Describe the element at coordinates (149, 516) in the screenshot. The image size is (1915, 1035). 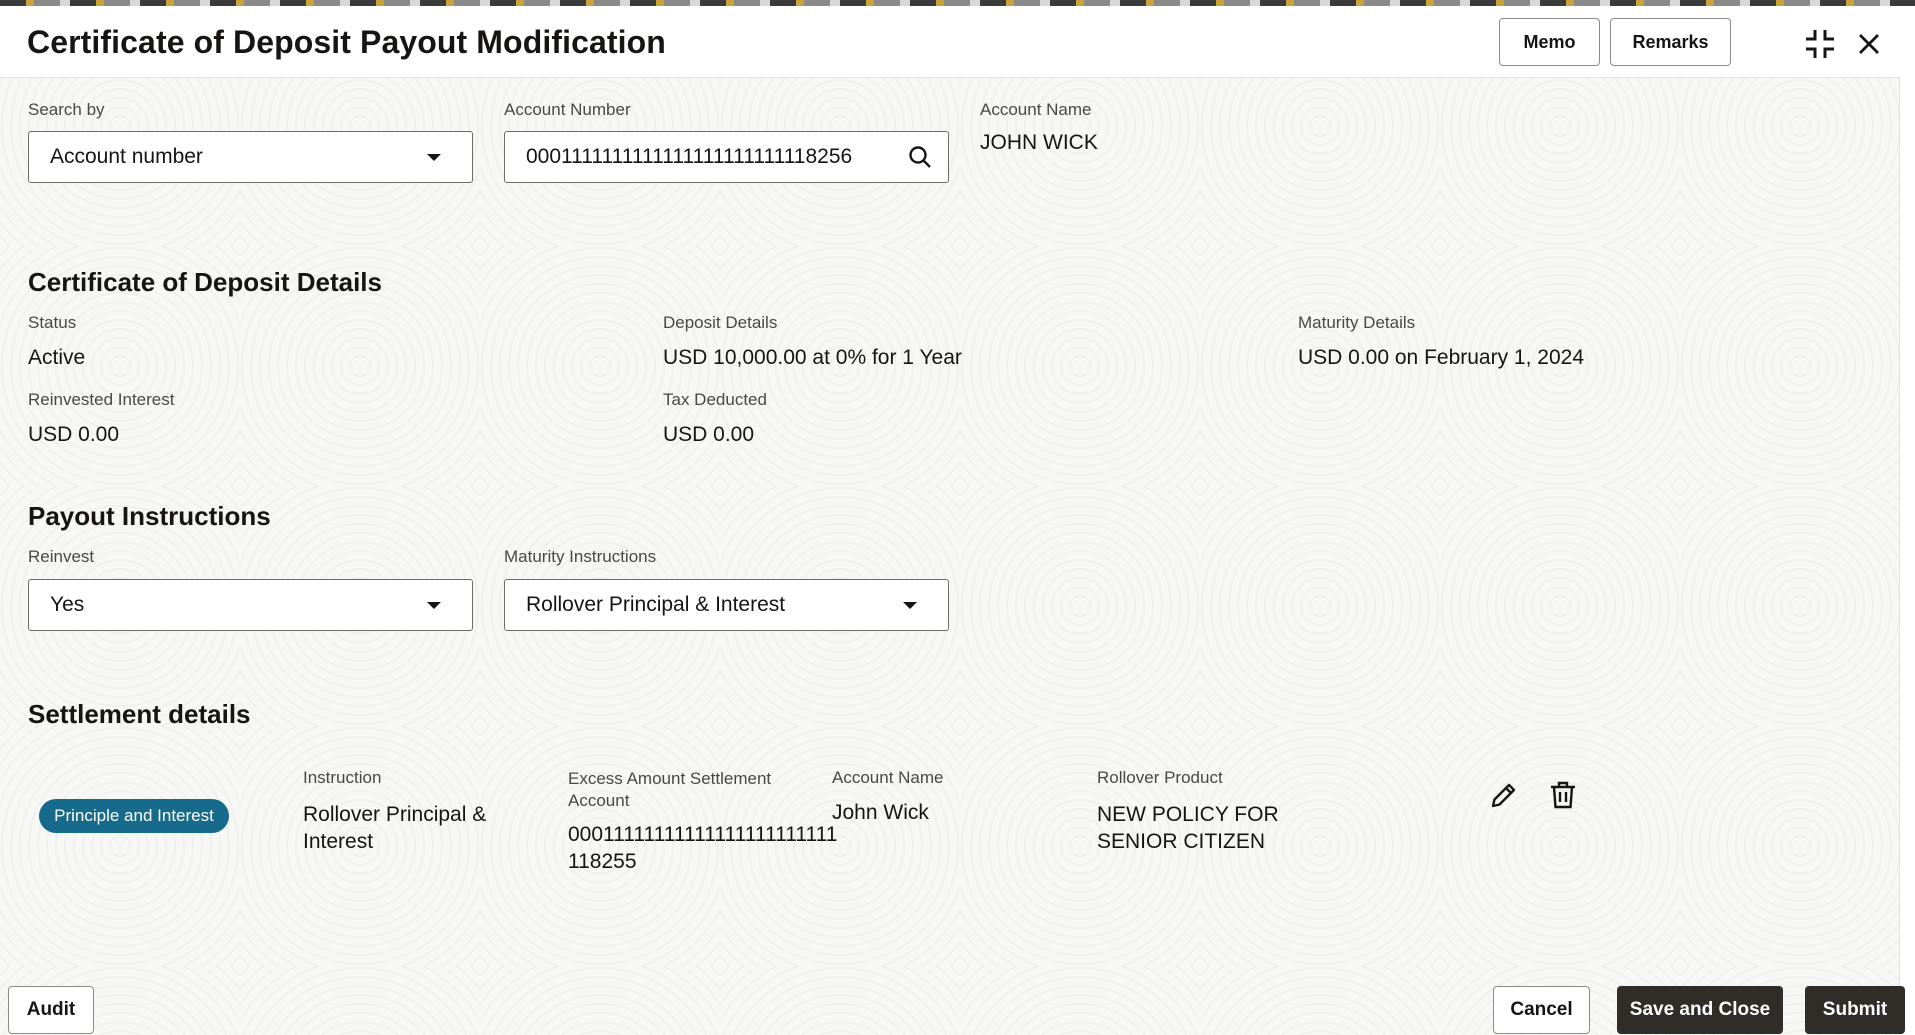
I see `payout-instructions-title: Payout Instructions` at that location.